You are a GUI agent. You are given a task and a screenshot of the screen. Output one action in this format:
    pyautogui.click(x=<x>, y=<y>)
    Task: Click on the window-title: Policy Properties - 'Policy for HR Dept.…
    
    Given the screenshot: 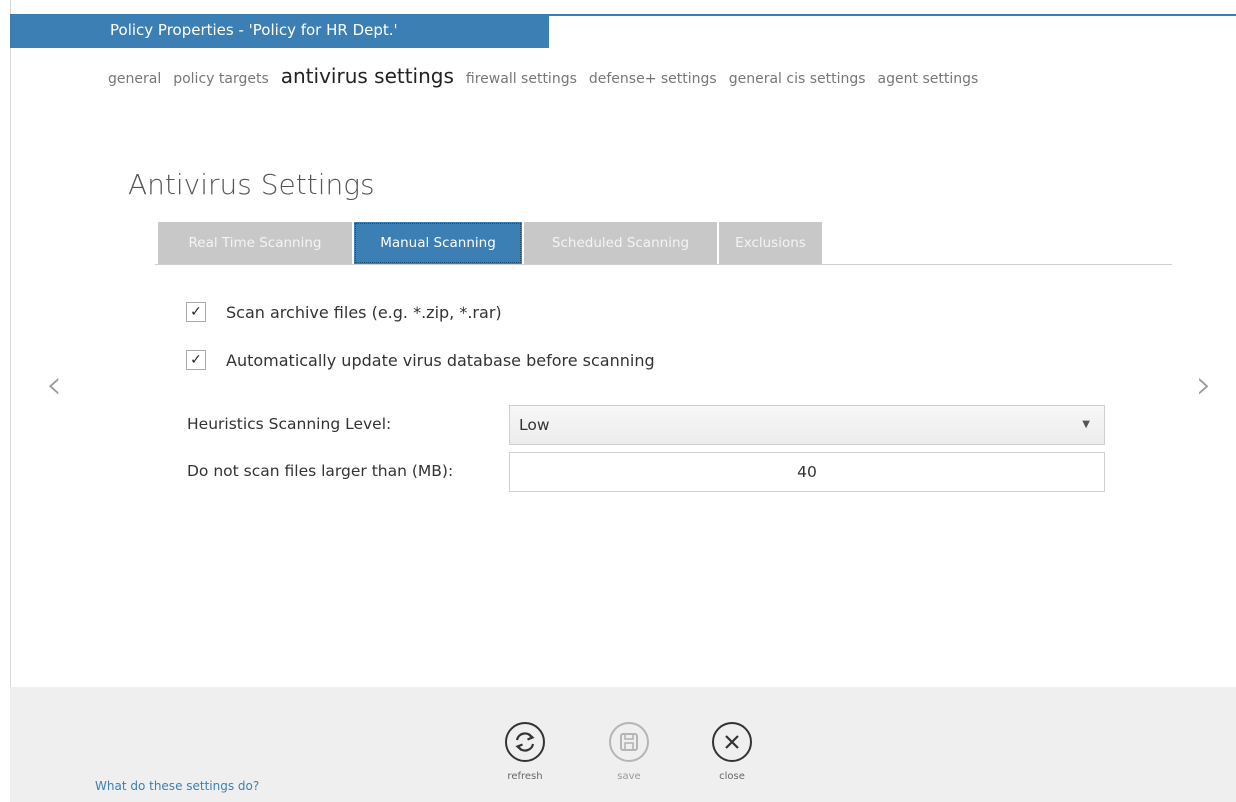 What is the action you would take?
    pyautogui.click(x=254, y=30)
    